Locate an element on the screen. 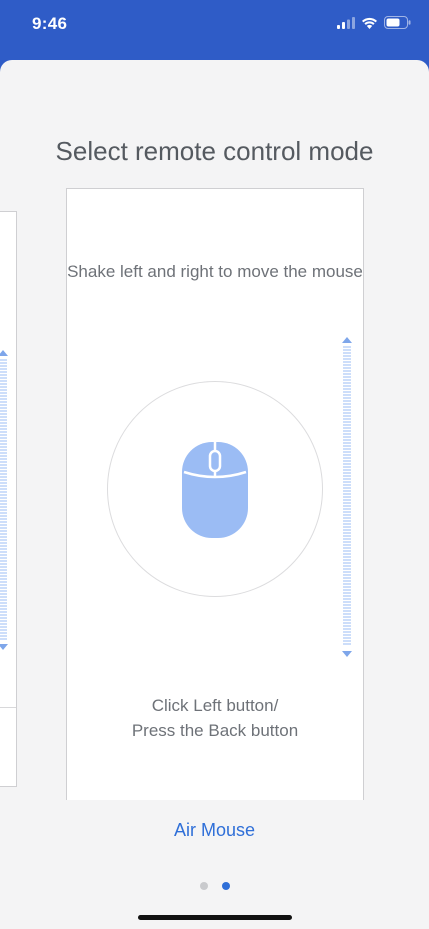  home-indicator is located at coordinates (215, 917).